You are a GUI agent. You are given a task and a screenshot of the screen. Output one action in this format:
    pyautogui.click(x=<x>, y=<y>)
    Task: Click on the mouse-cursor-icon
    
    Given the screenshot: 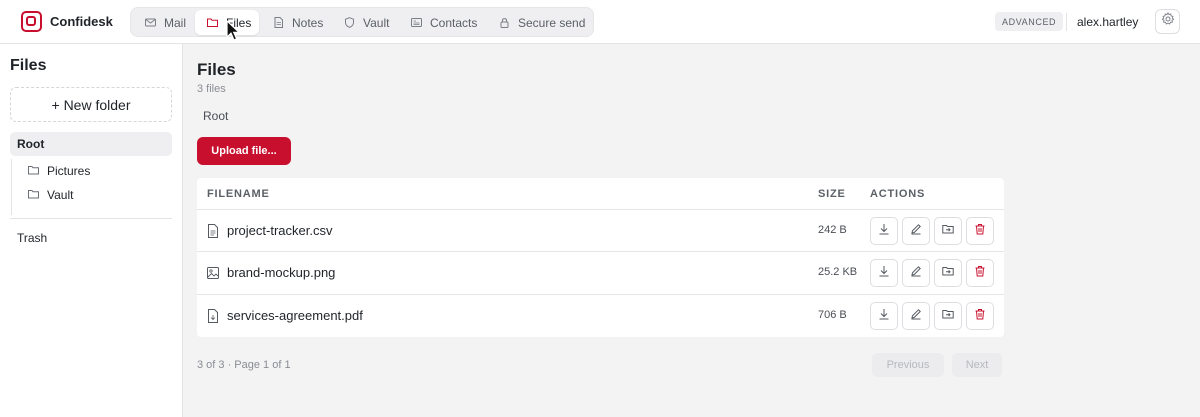 What is the action you would take?
    pyautogui.click(x=234, y=30)
    